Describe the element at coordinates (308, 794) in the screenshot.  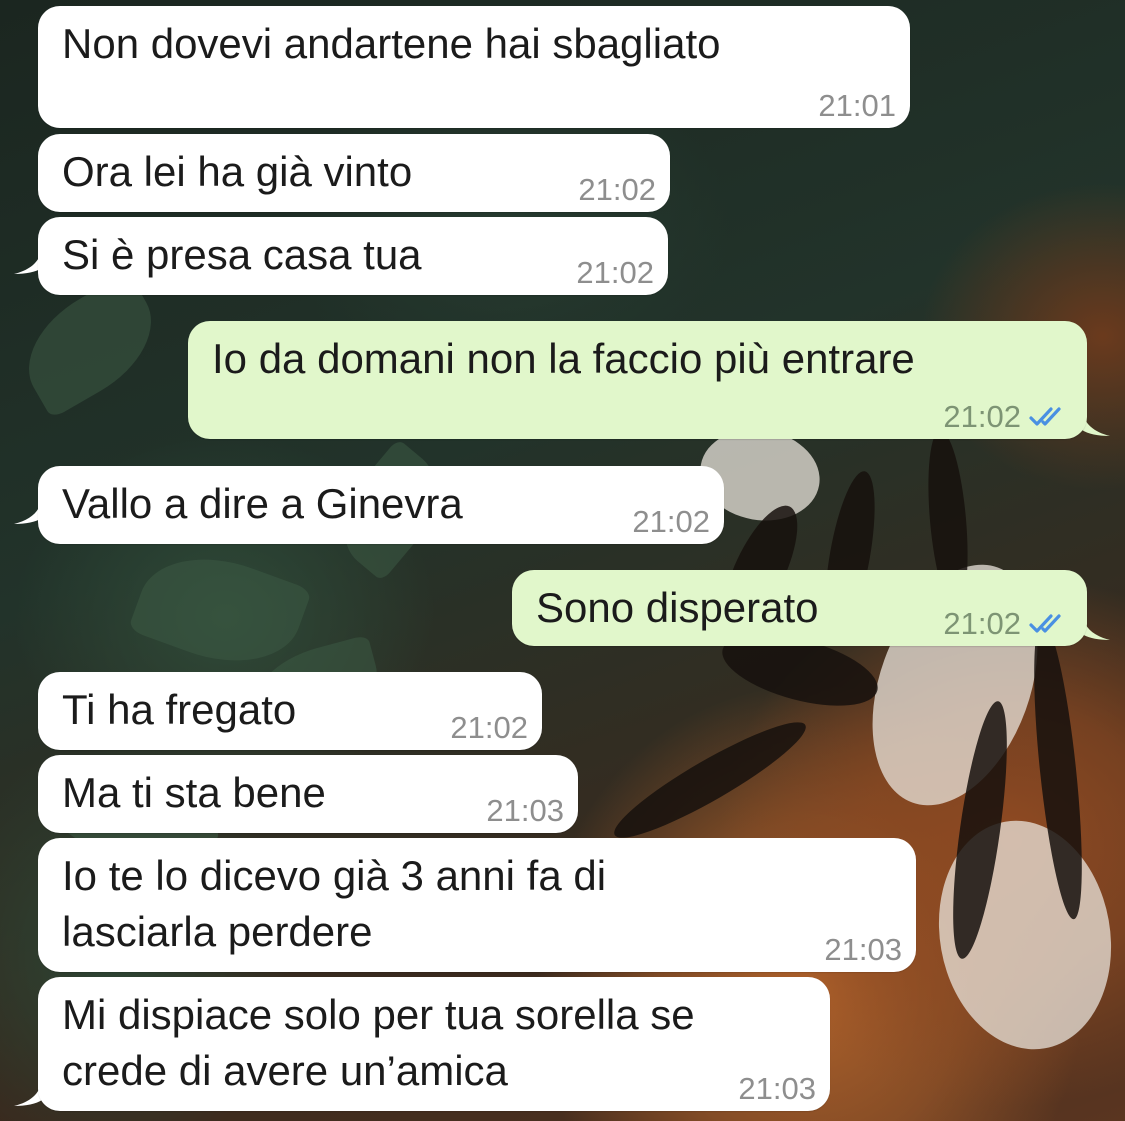
I see `message-incoming: Ma ti sta bene 21:03` at that location.